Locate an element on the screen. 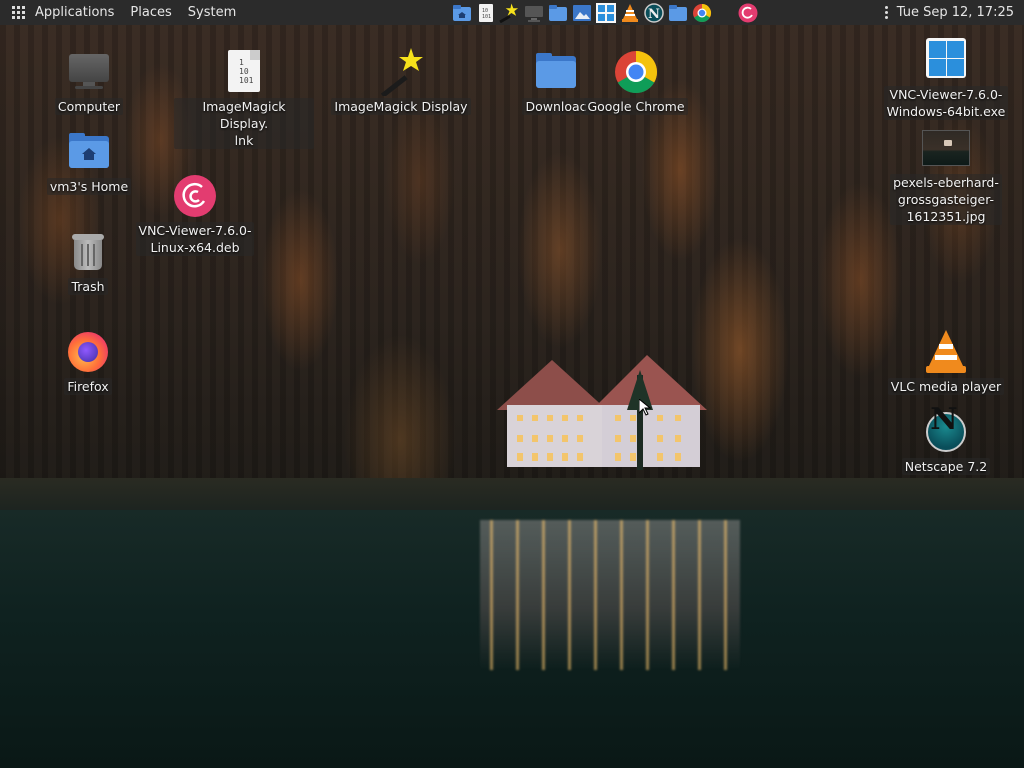 The height and width of the screenshot is (768, 1024). debian-package-icon is located at coordinates (195, 196).